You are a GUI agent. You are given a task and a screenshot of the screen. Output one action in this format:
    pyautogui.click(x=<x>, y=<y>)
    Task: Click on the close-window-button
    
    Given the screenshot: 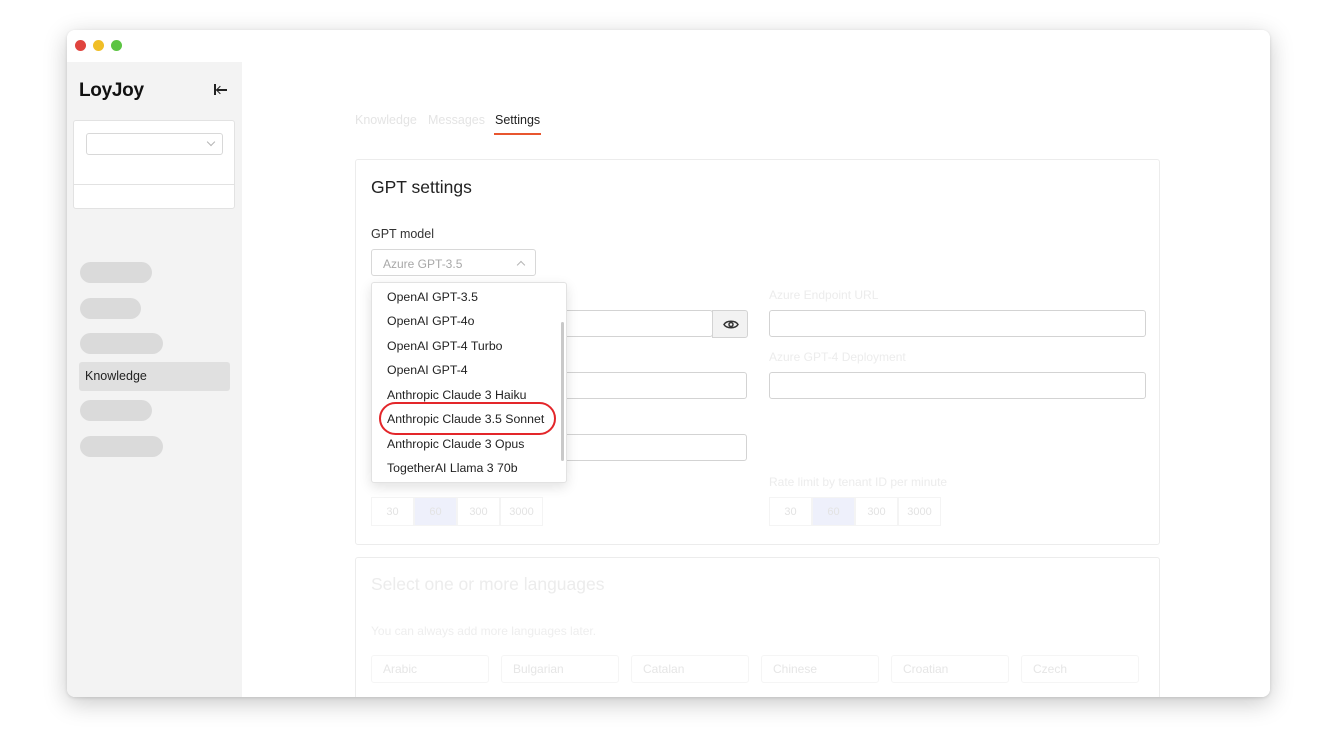 What is the action you would take?
    pyautogui.click(x=80, y=45)
    